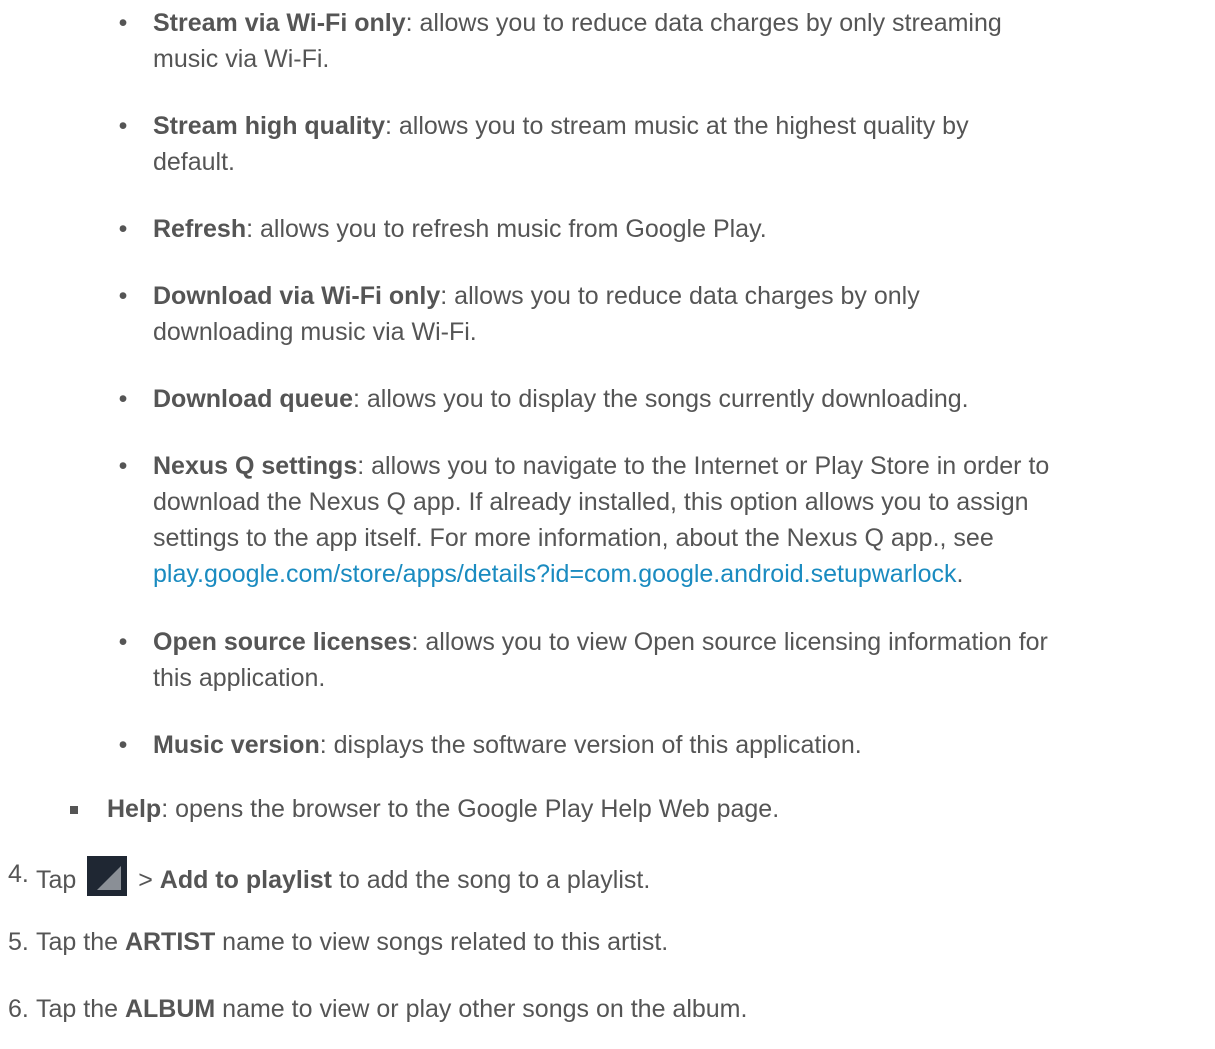 The width and height of the screenshot is (1215, 1049). What do you see at coordinates (170, 1009) in the screenshot?
I see `step-action: ALBUM` at bounding box center [170, 1009].